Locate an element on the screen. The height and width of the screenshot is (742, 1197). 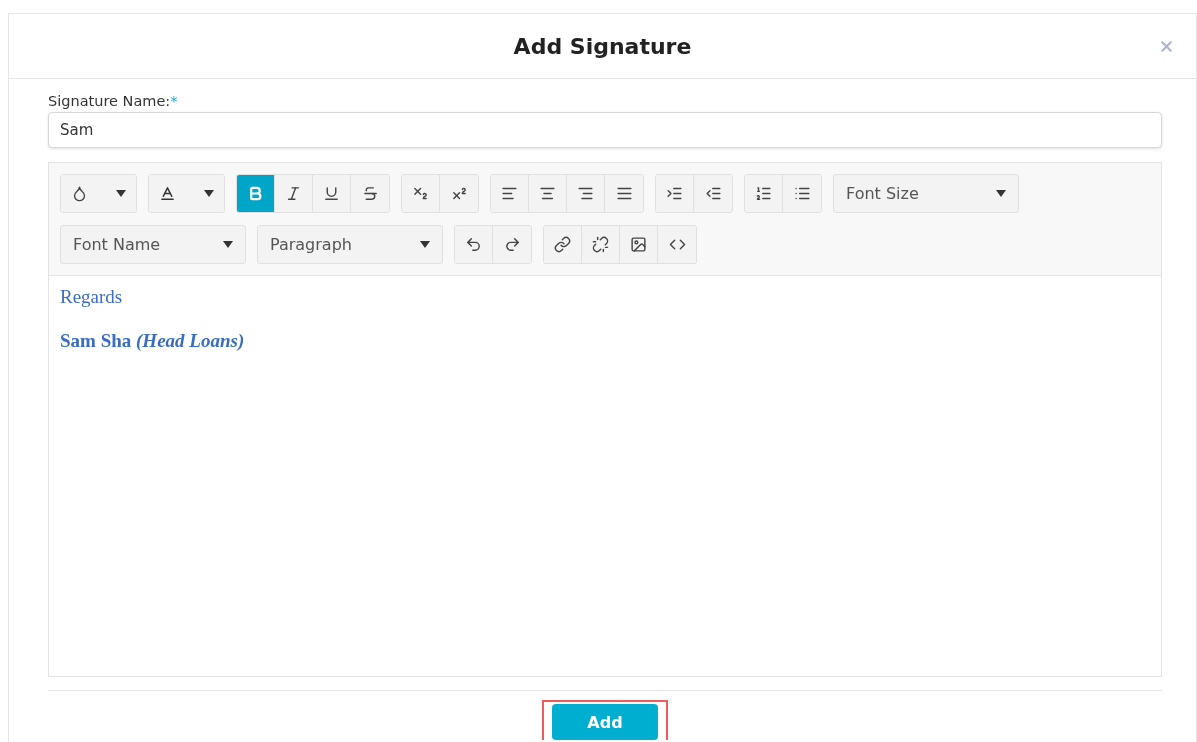
droplet-icon is located at coordinates (79, 193).